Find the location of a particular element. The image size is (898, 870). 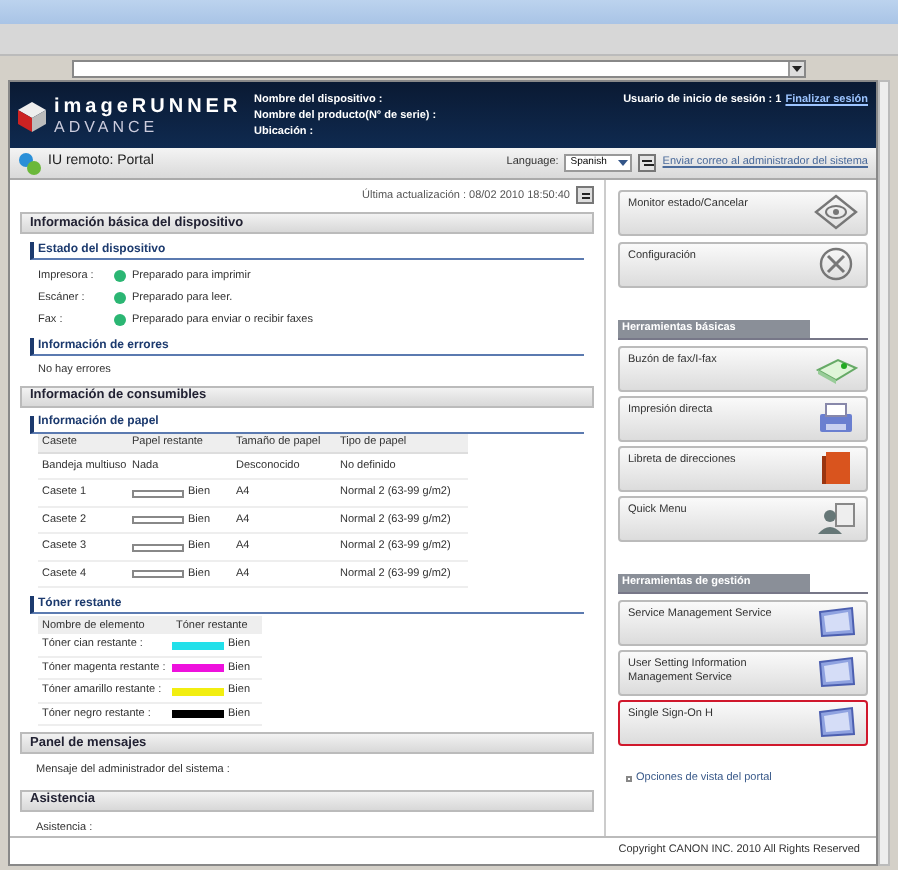

printer-icon is located at coordinates (836, 418).